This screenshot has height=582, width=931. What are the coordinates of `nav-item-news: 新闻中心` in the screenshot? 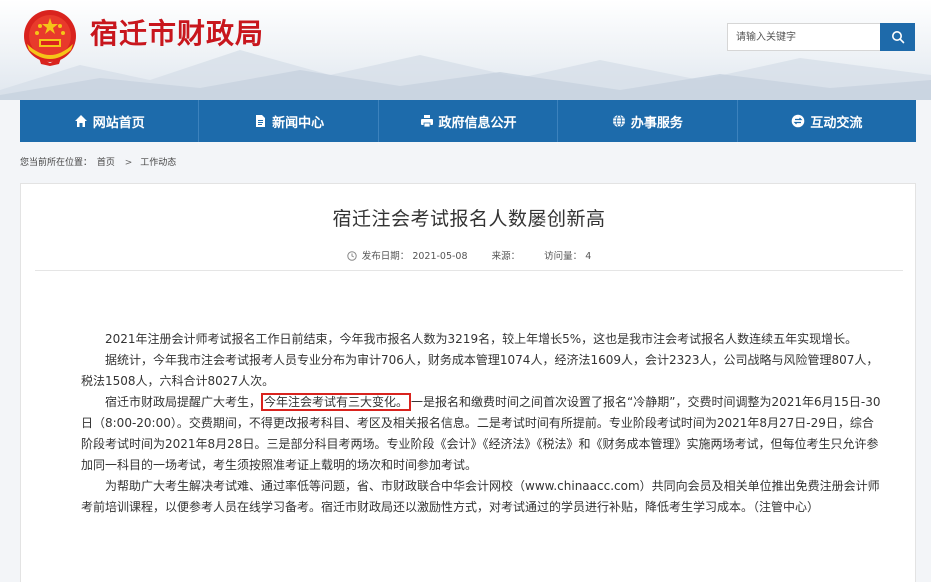 It's located at (289, 121).